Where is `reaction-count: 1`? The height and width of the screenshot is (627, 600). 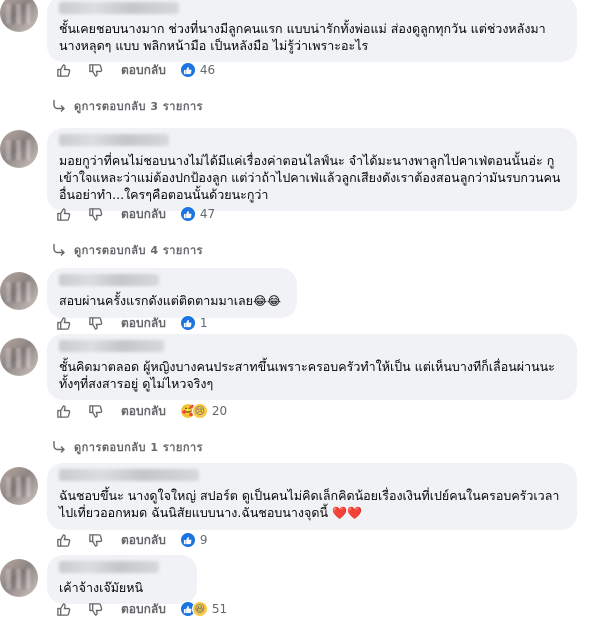
reaction-count: 1 is located at coordinates (203, 323).